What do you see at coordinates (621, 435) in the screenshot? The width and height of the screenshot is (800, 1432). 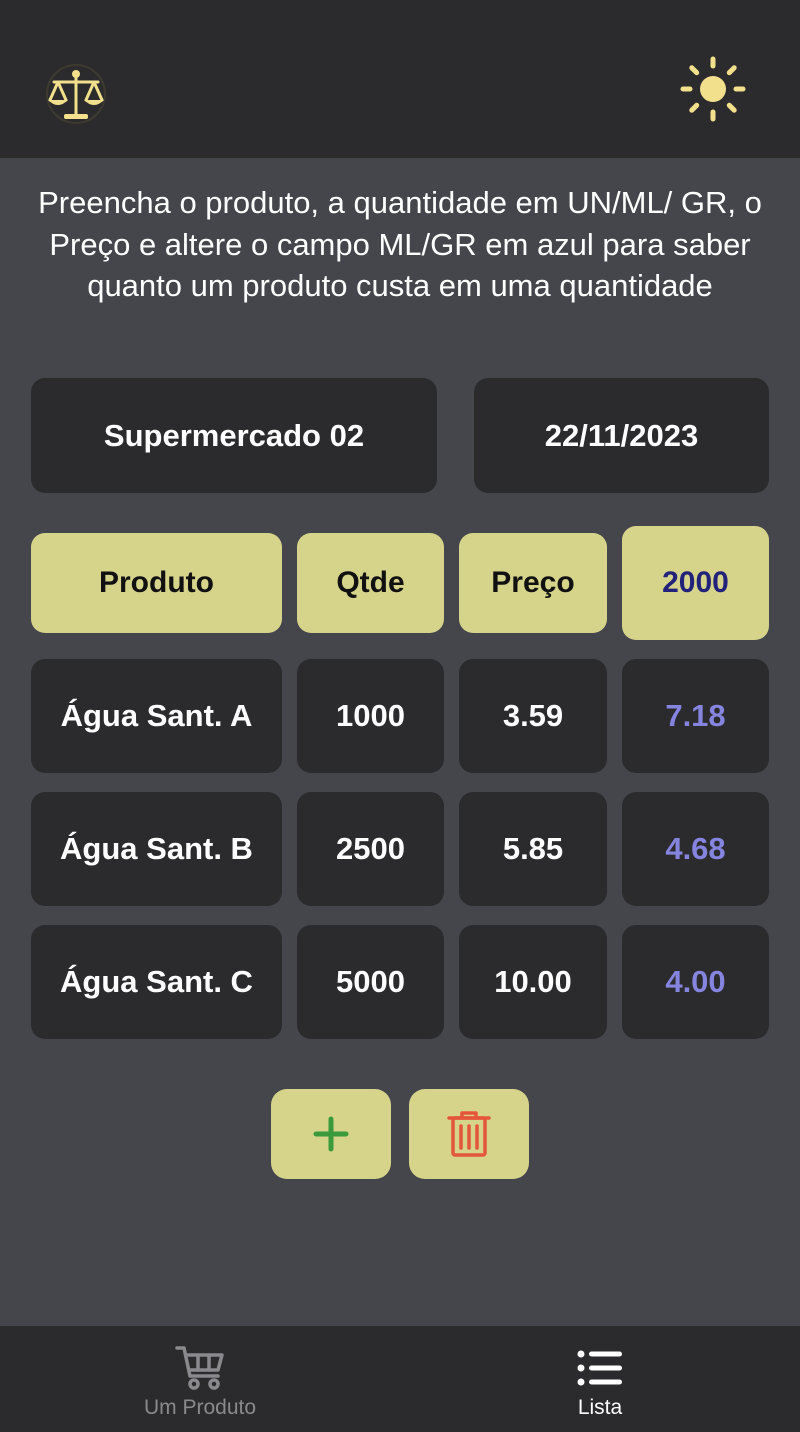 I see `date-input: 22/11/2023` at bounding box center [621, 435].